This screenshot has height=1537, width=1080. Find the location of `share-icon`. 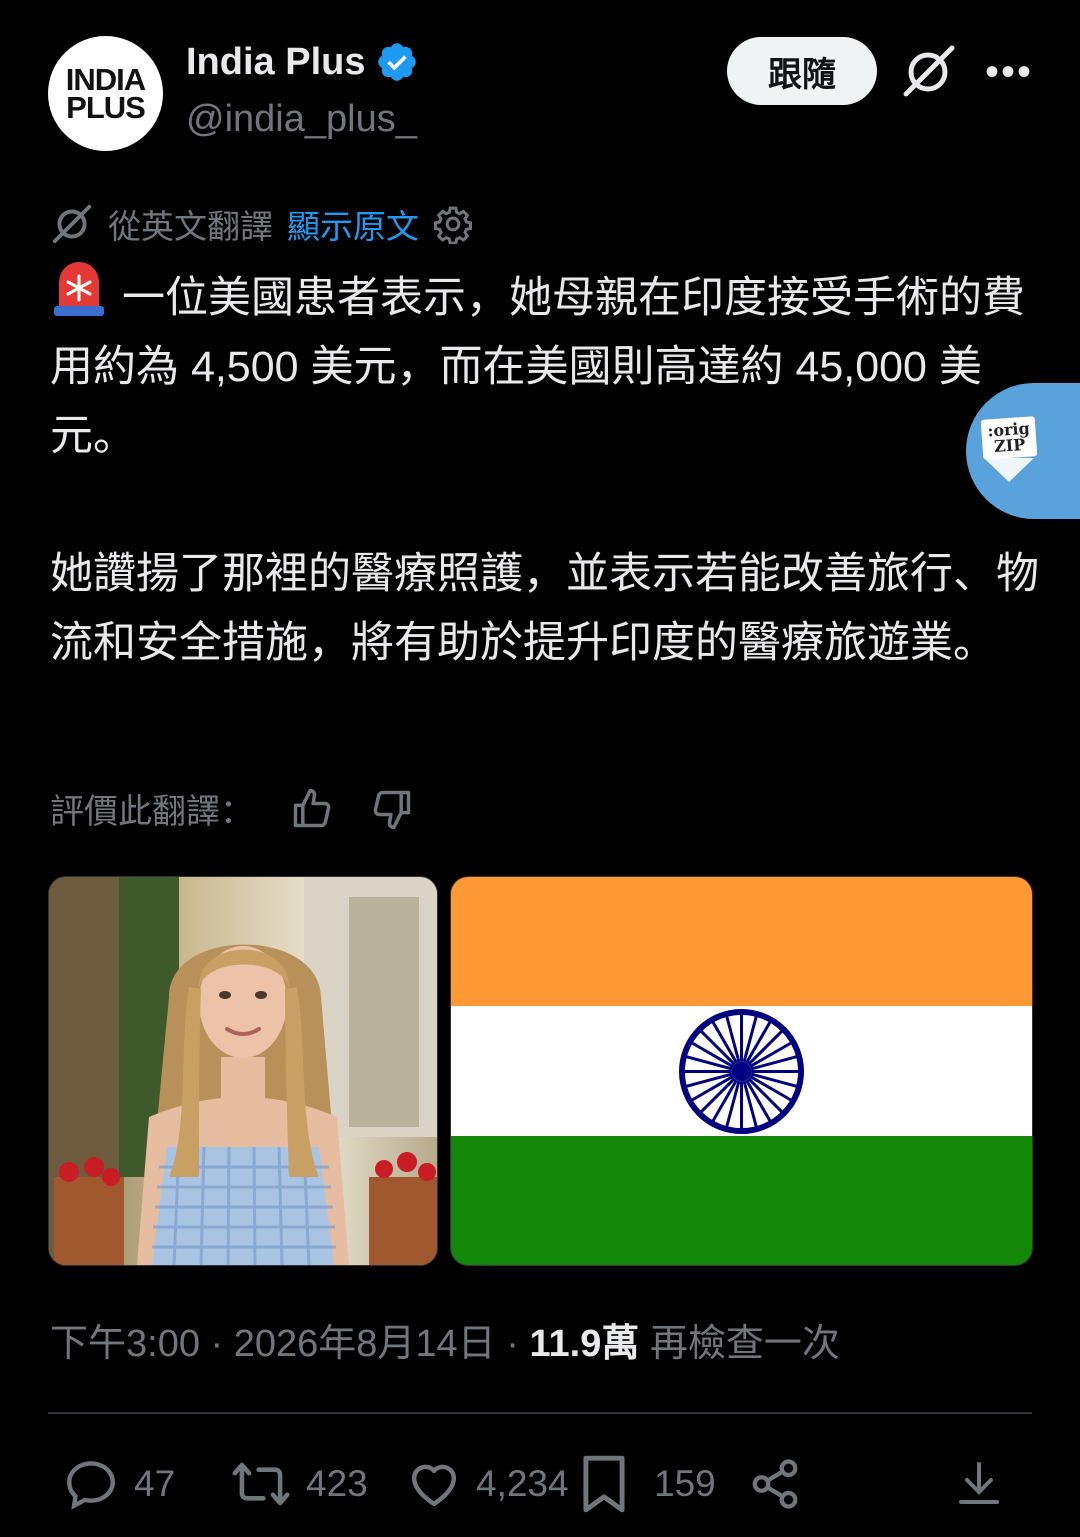

share-icon is located at coordinates (775, 1484).